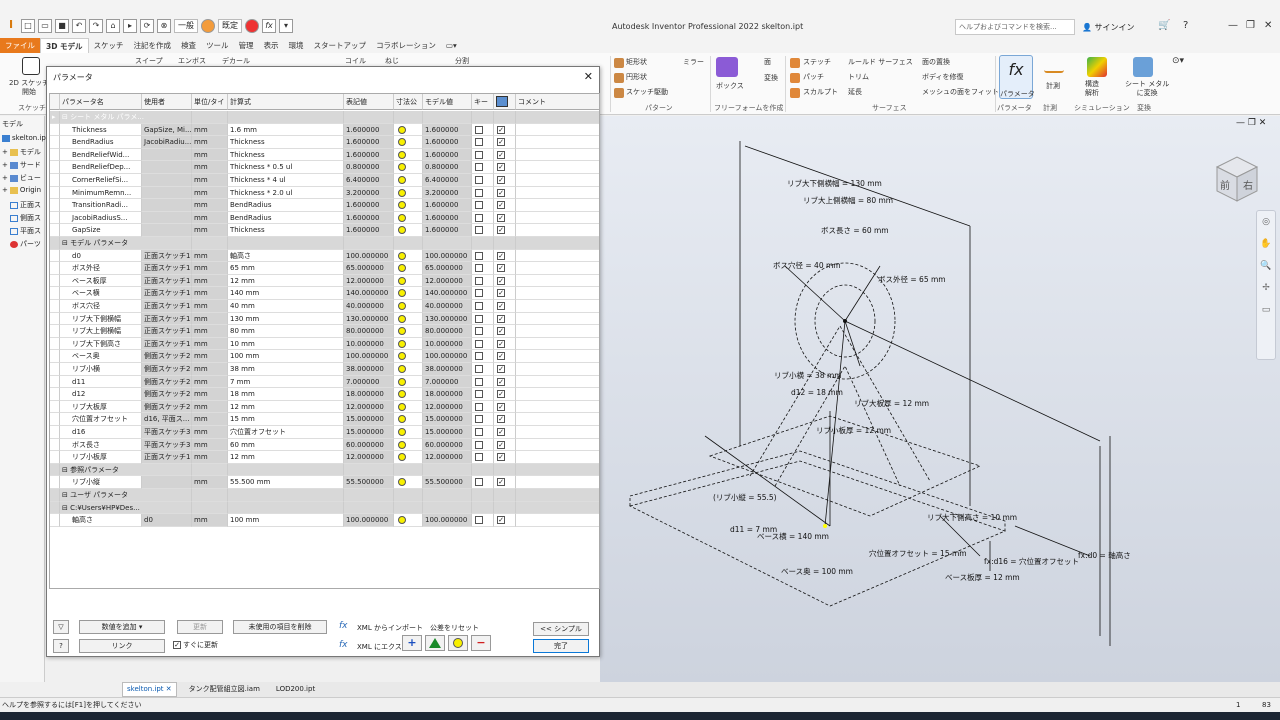  I want to click on parameter-row: リブ小板厚 正面スケッチ1 mm 12 mm 12.000000 12.000000 ✓, so click(324, 457).